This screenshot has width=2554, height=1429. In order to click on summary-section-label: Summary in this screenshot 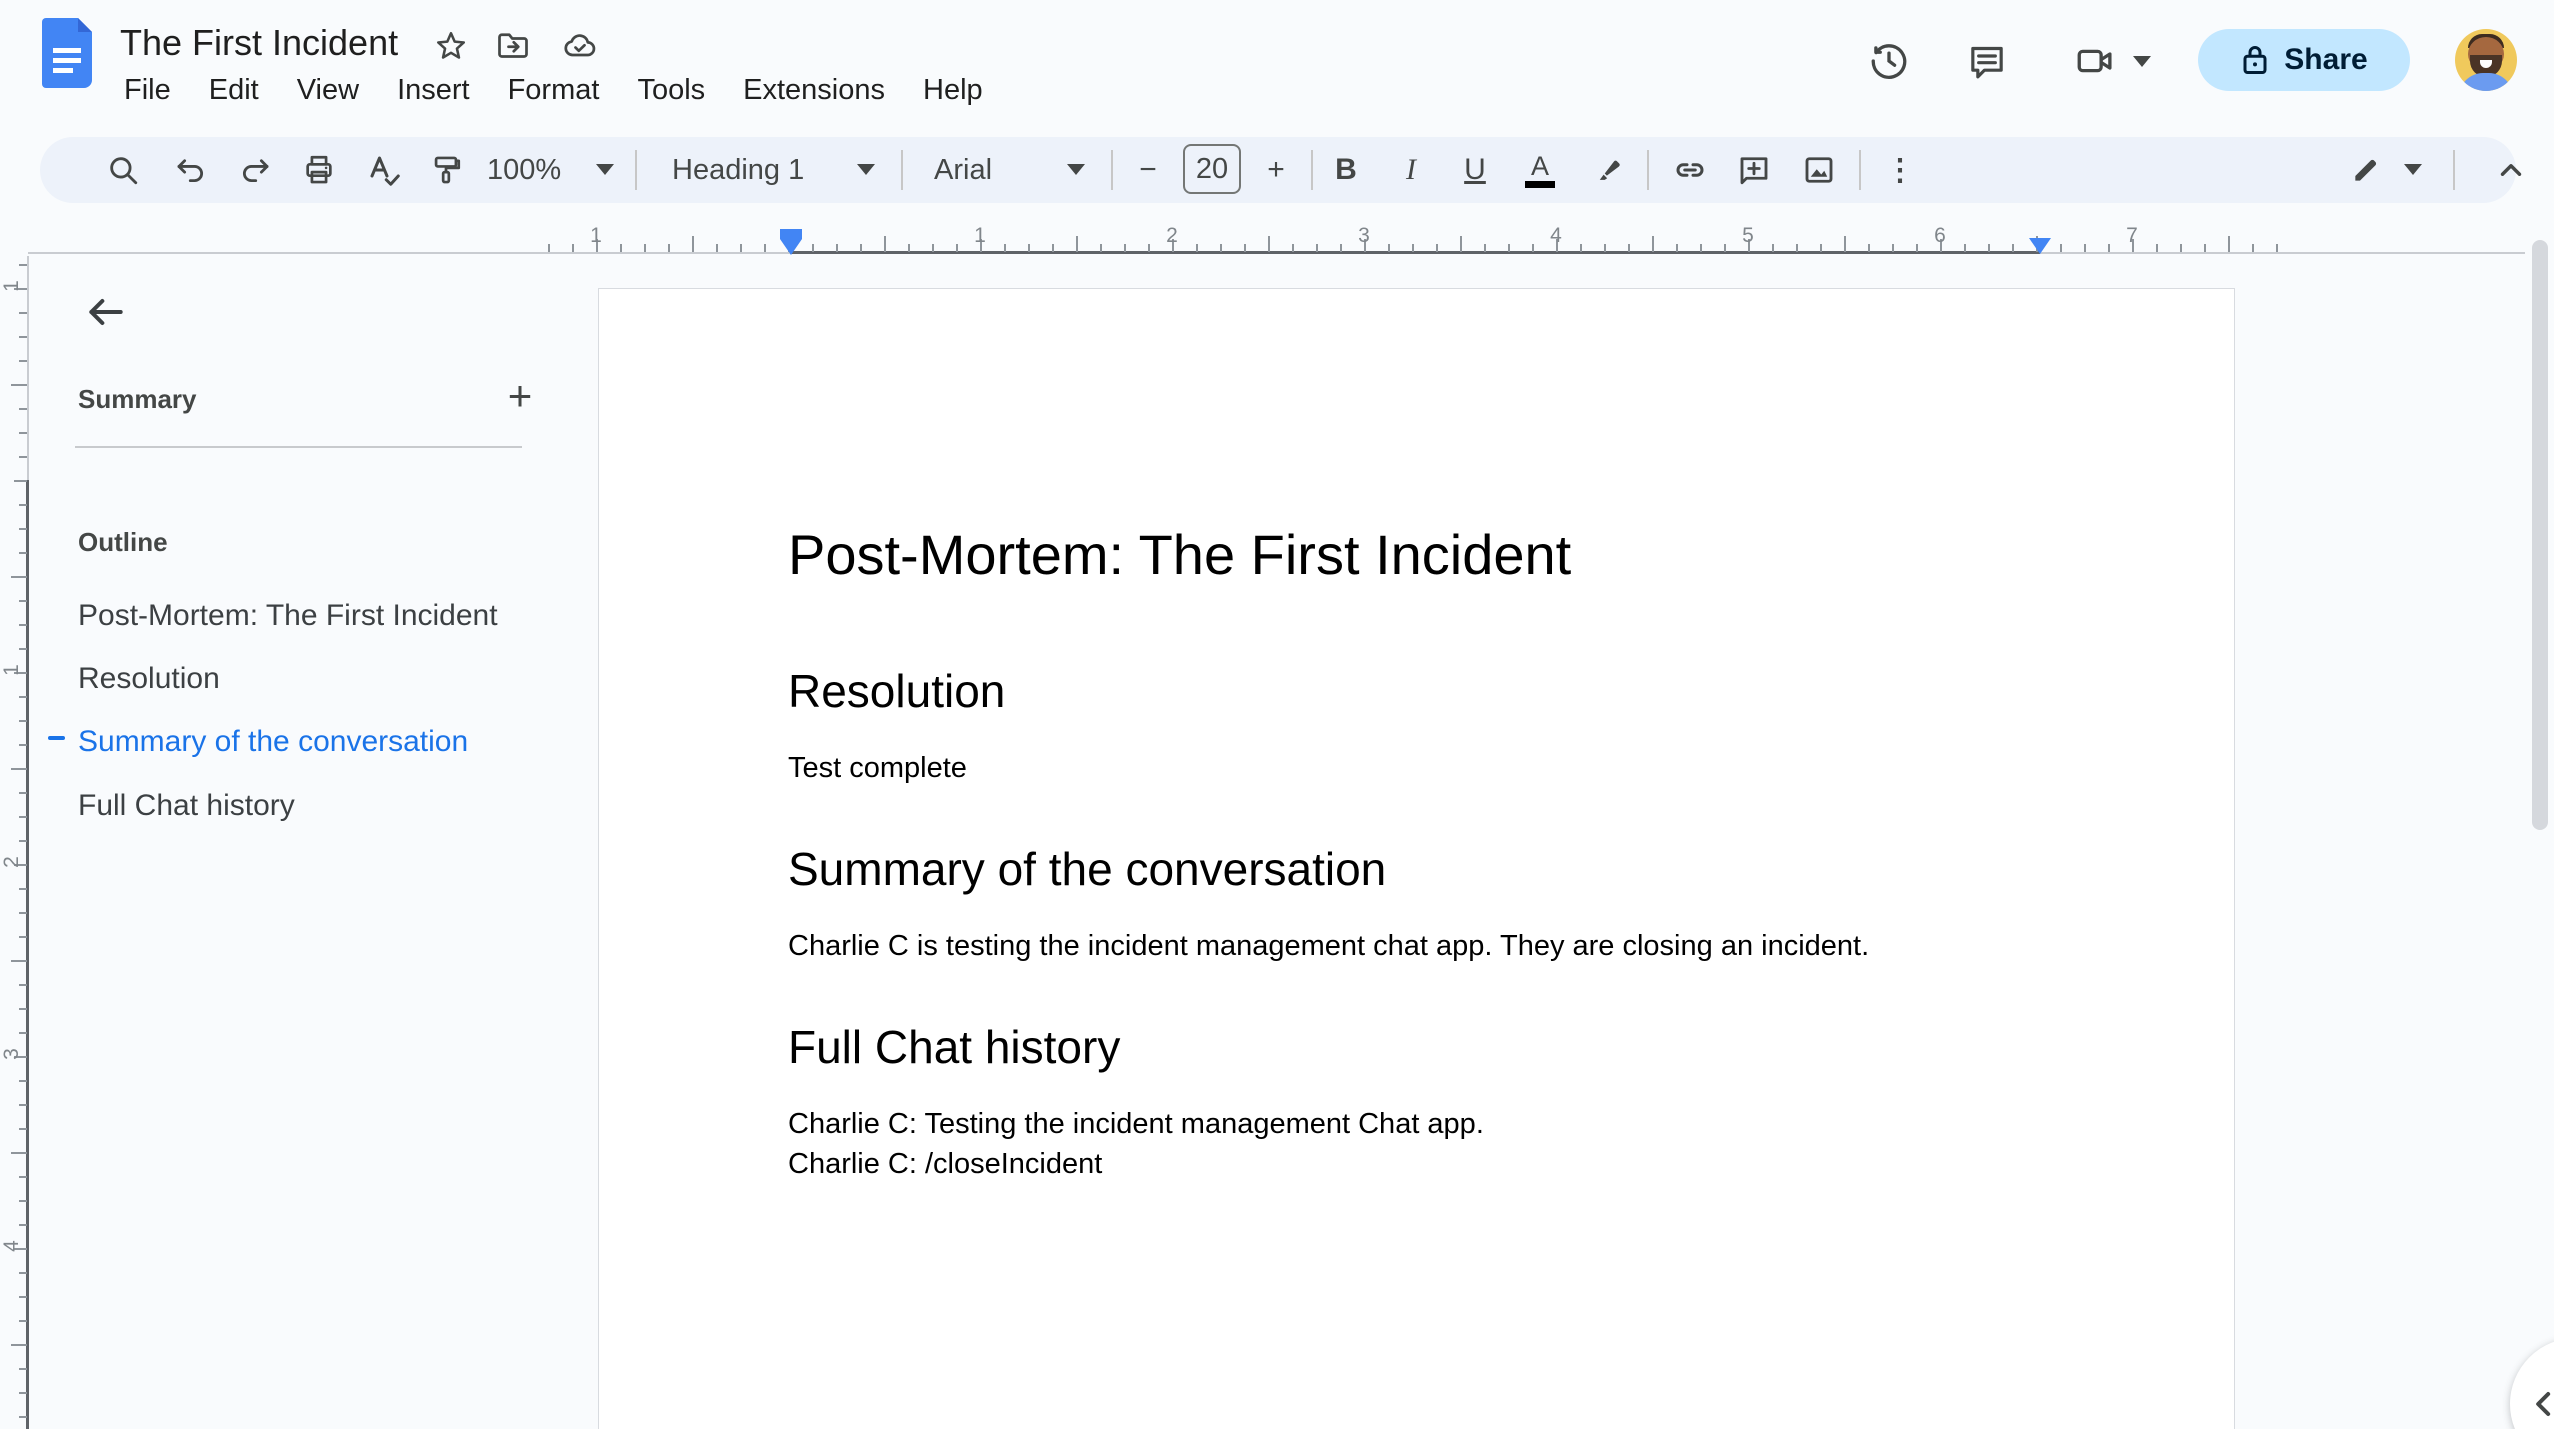, I will do `click(137, 399)`.